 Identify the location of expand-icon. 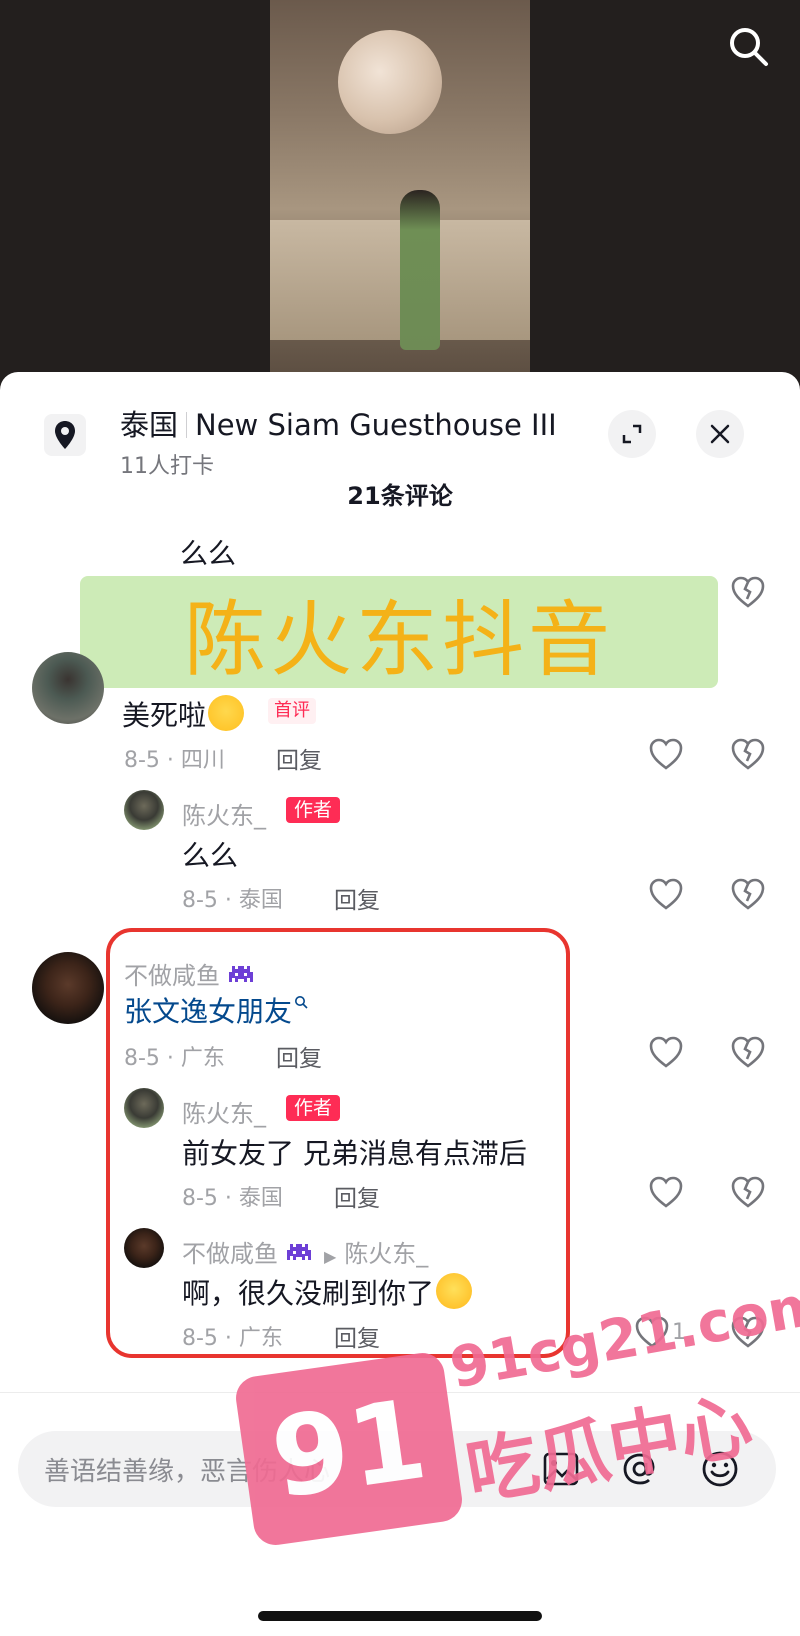
(632, 434).